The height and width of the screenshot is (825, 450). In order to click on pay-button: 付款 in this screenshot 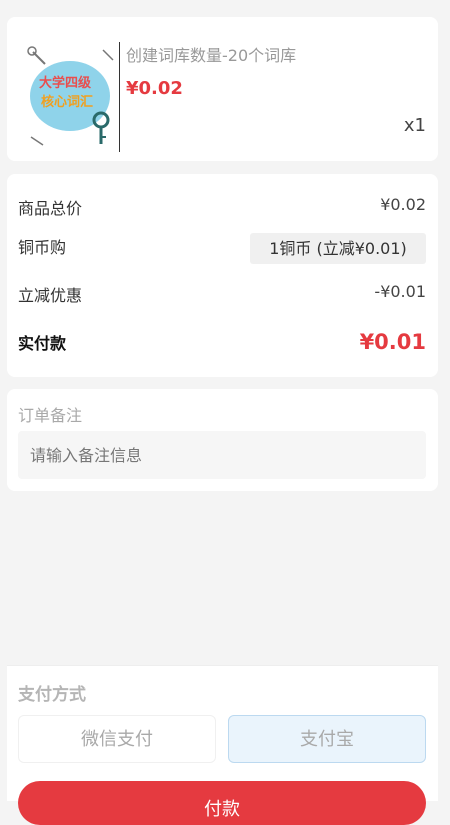, I will do `click(222, 803)`.